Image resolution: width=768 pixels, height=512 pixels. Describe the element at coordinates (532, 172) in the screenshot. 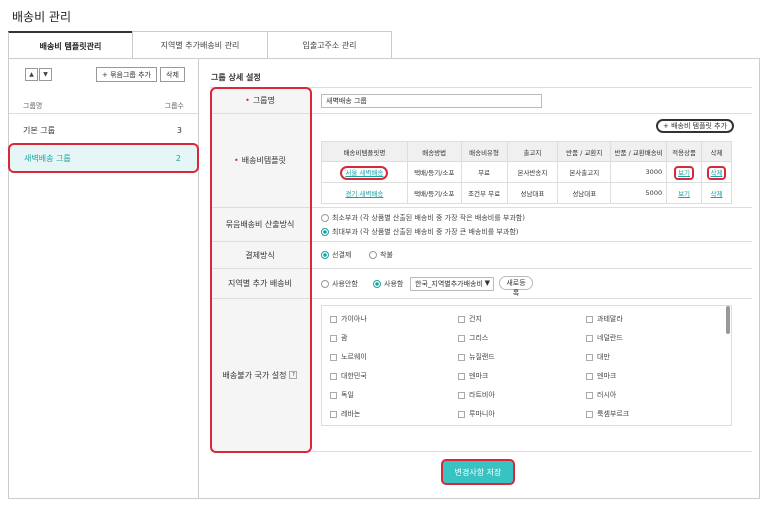

I see `table-cell: 본사반송지` at that location.